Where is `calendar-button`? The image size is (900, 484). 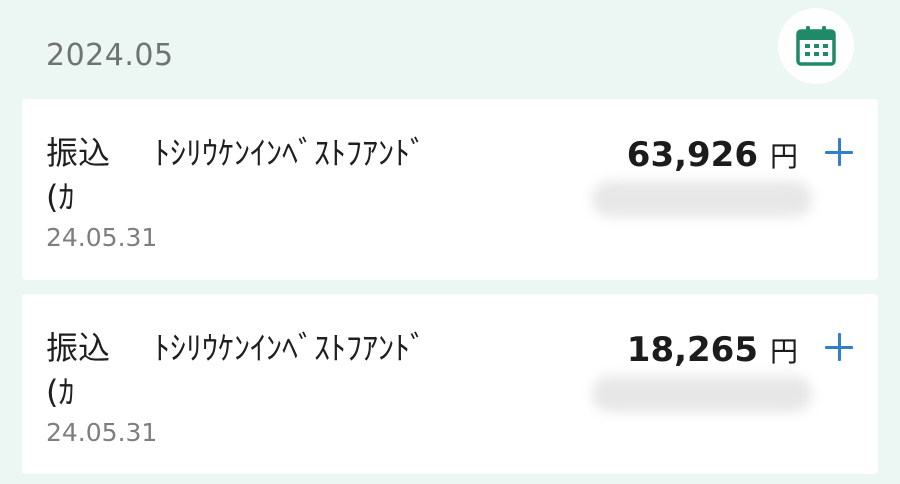 calendar-button is located at coordinates (816, 46).